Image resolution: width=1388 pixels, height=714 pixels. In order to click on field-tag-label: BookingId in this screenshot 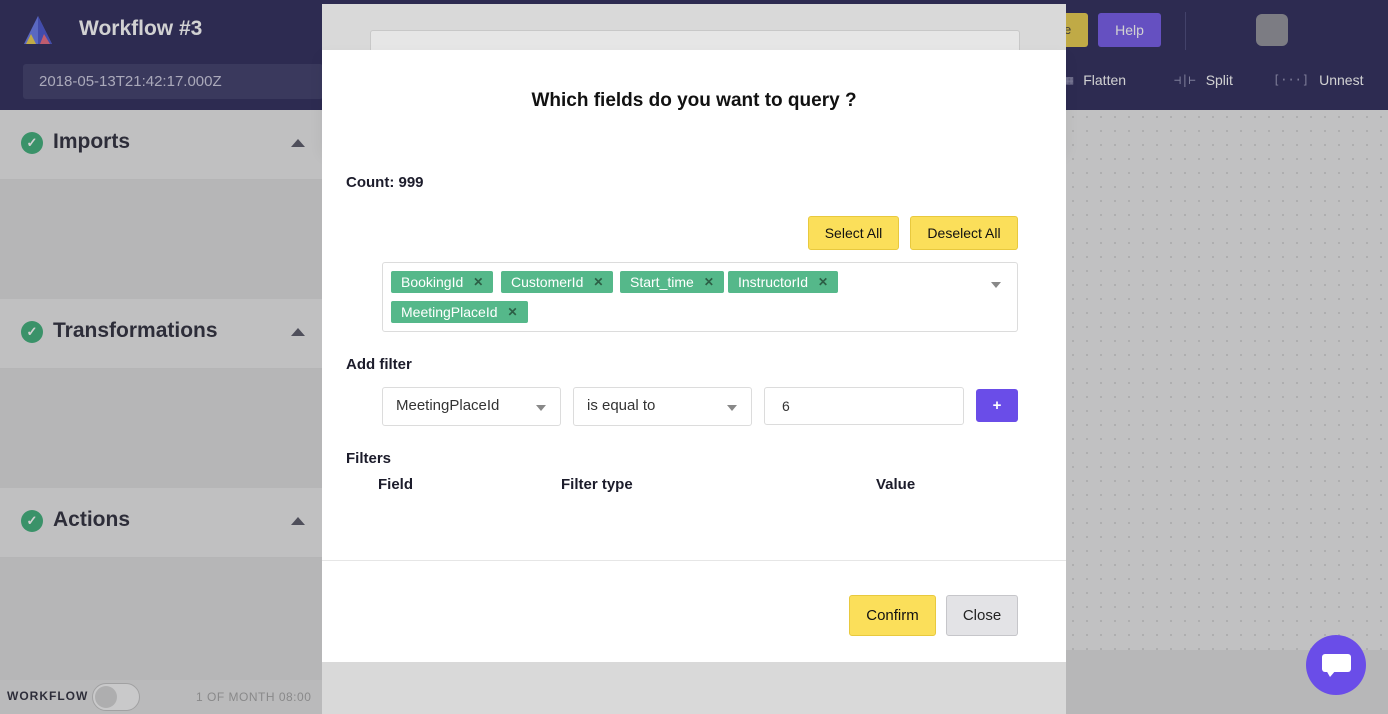, I will do `click(432, 282)`.